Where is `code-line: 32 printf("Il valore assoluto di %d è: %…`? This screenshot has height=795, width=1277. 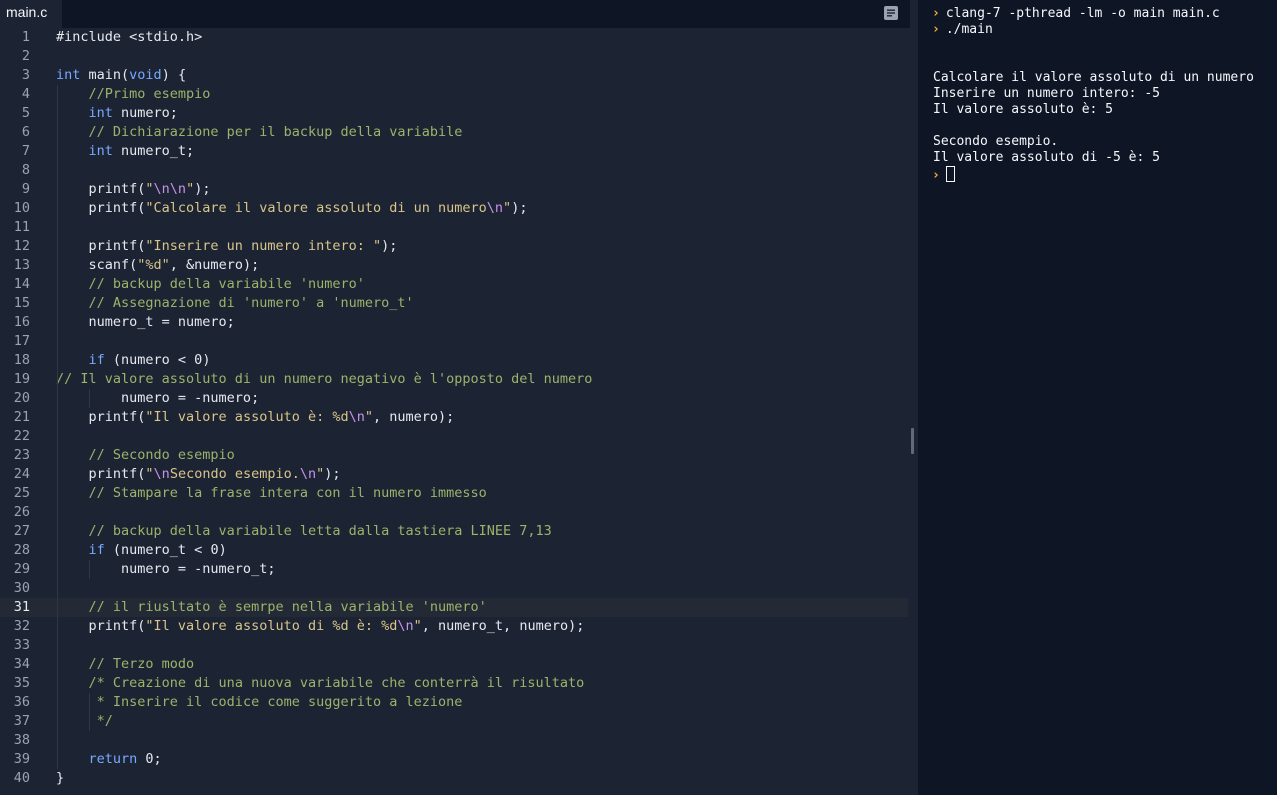 code-line: 32 printf("Il valore assoluto di %d è: %… is located at coordinates (454, 626).